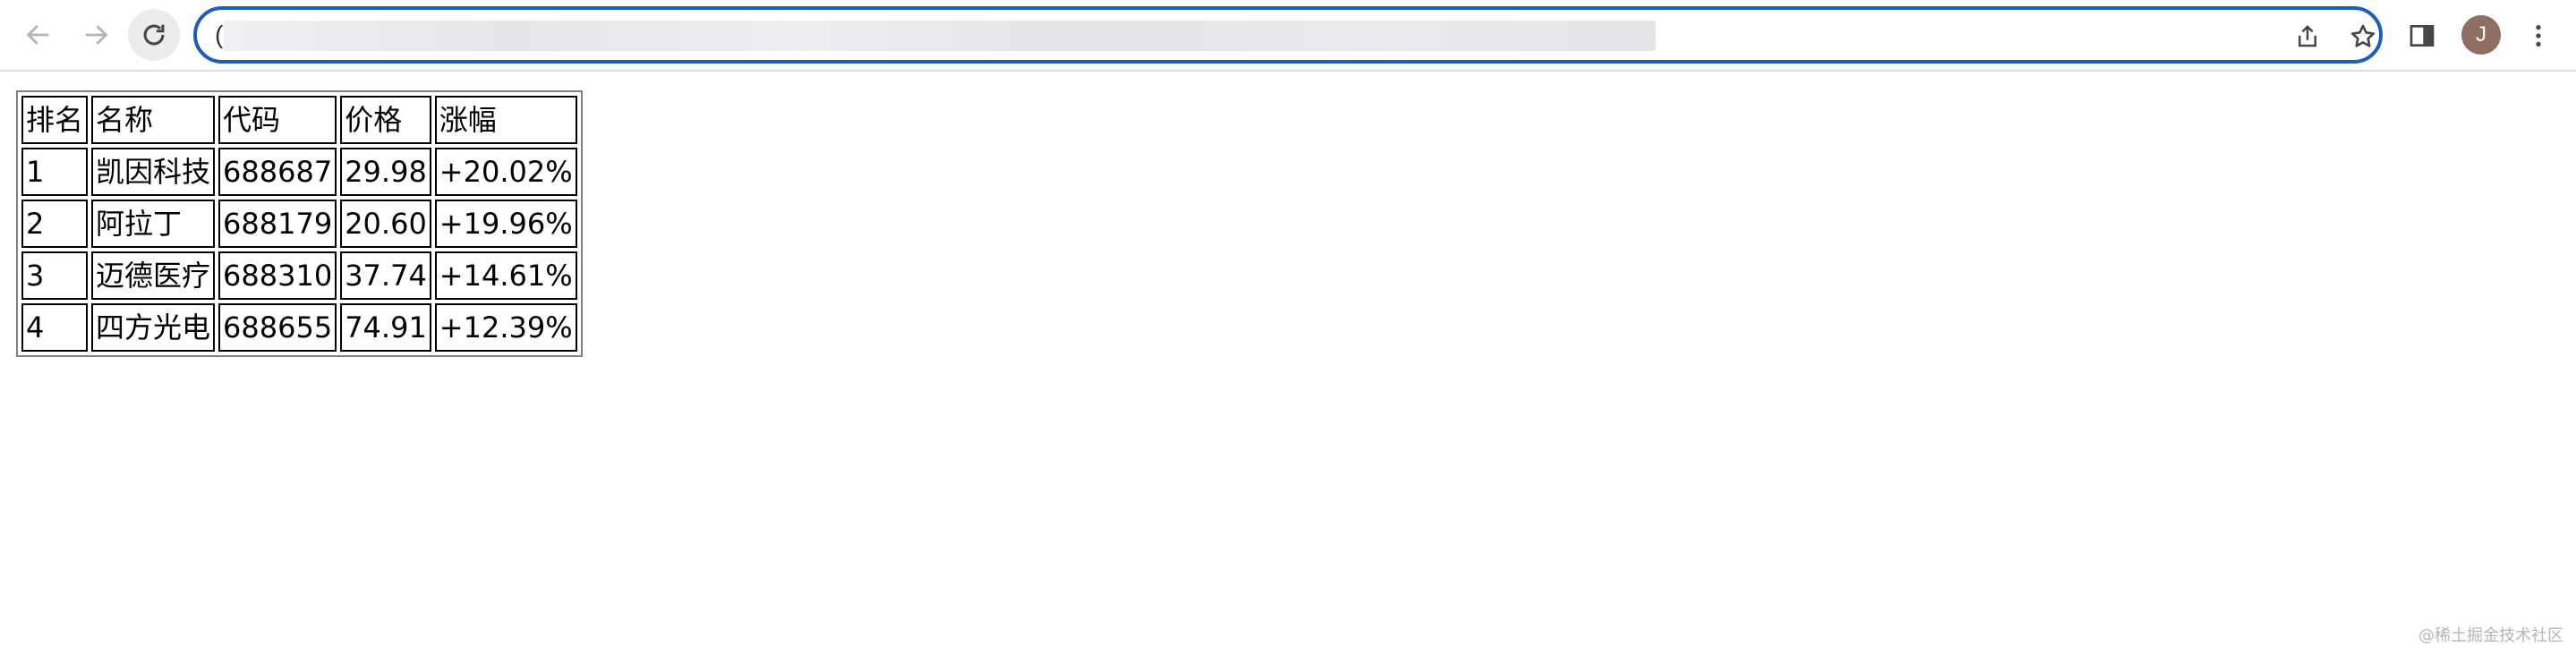  I want to click on cell-change: +12.39%, so click(505, 327).